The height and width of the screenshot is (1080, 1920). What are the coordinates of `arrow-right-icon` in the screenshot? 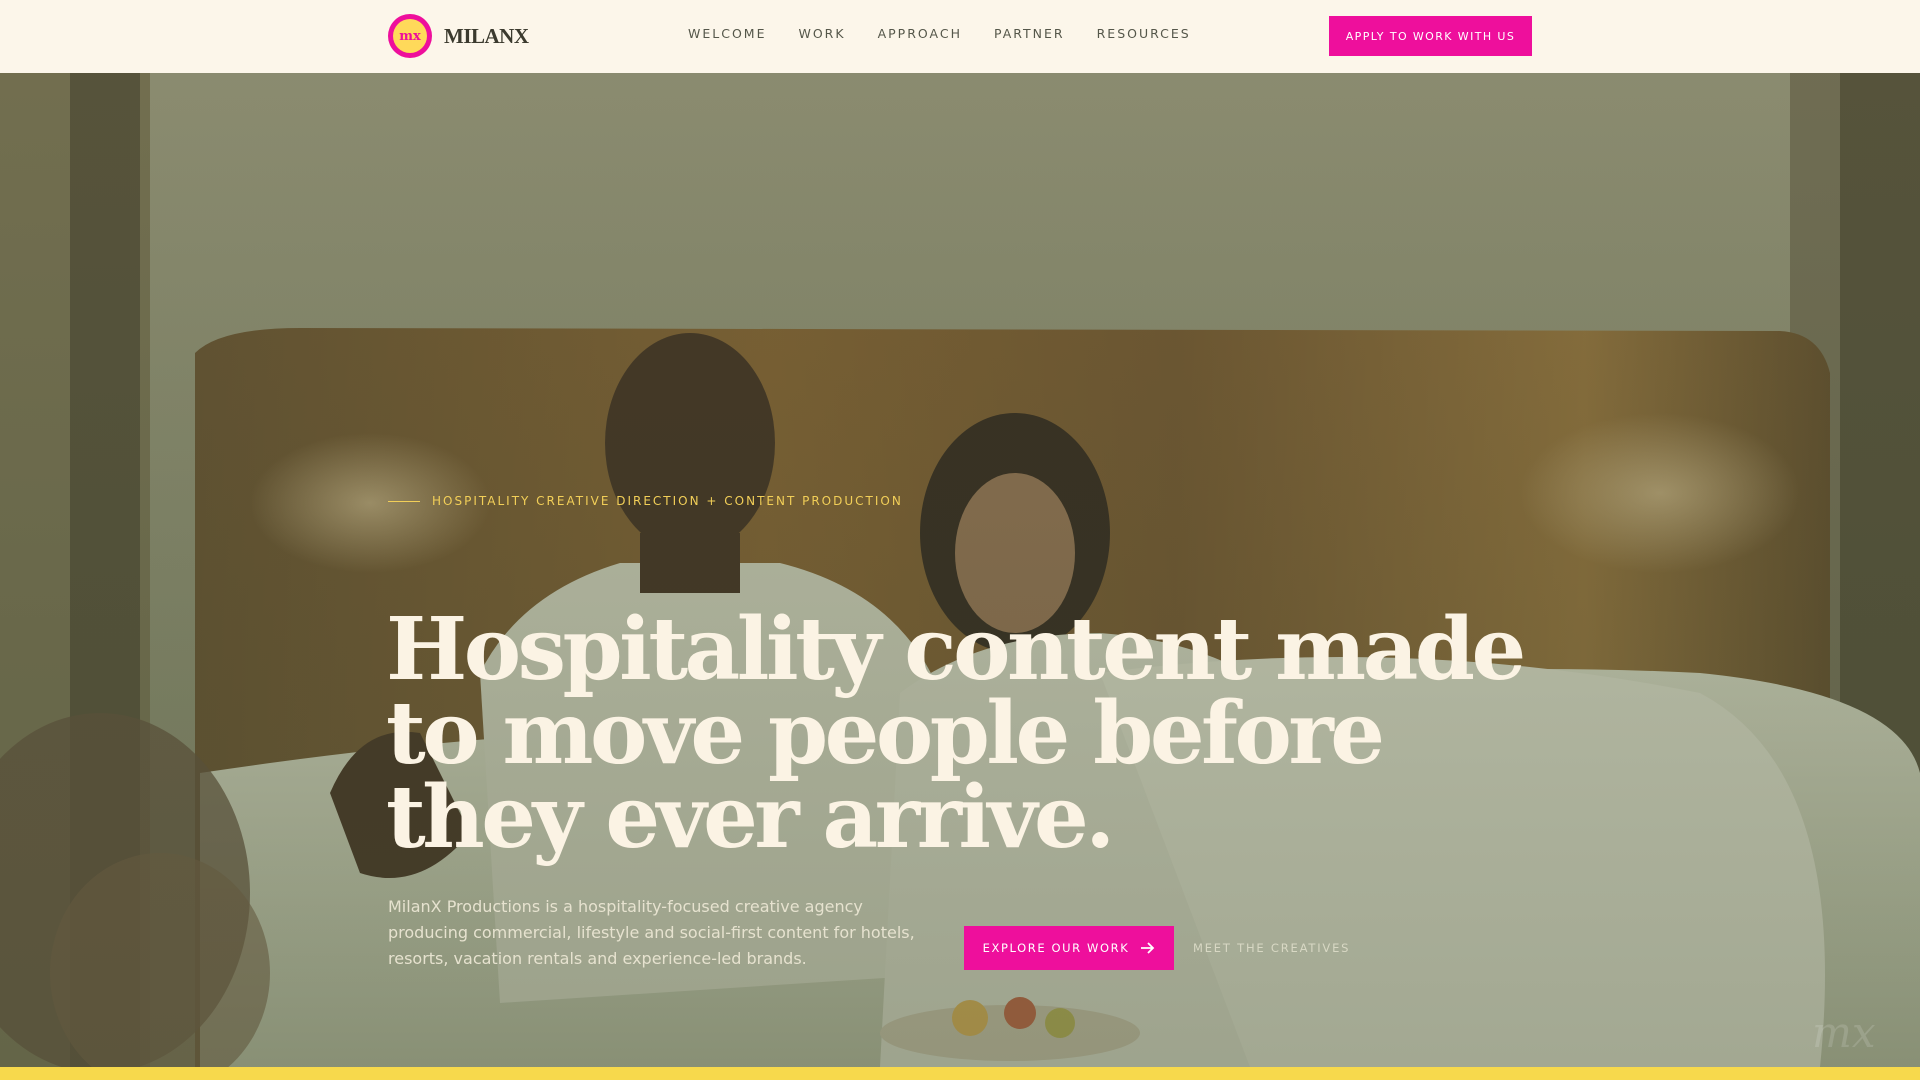 It's located at (1148, 948).